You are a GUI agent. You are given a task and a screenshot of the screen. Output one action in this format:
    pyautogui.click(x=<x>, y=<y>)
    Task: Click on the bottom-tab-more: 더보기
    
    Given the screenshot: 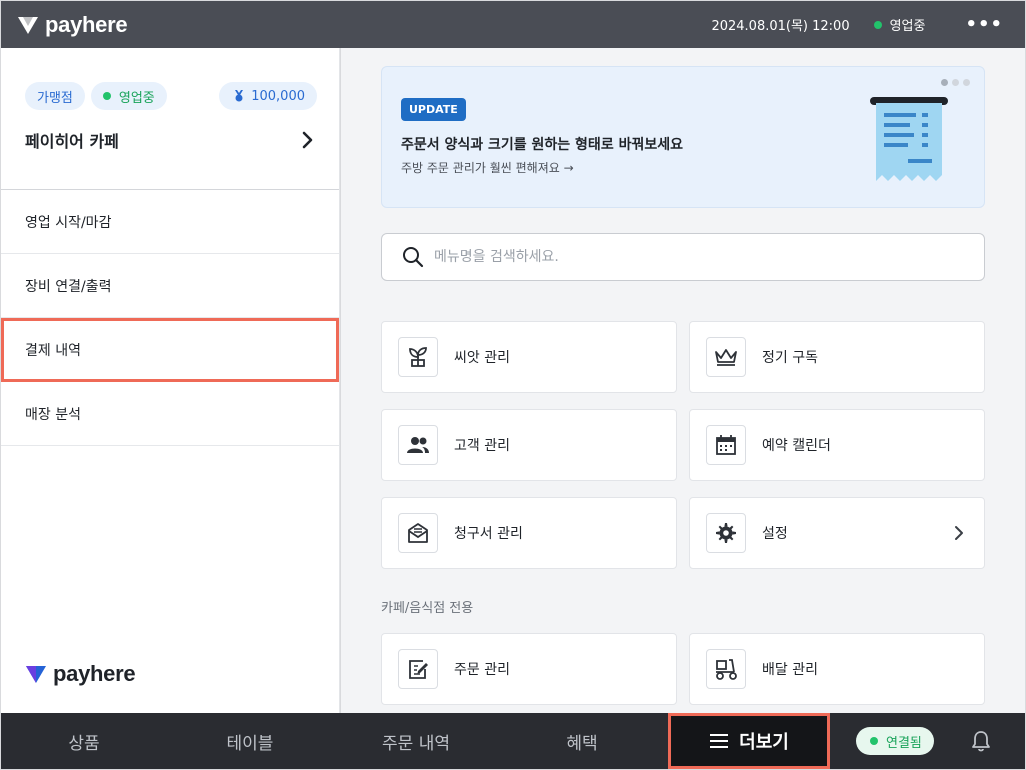 What is the action you would take?
    pyautogui.click(x=749, y=741)
    